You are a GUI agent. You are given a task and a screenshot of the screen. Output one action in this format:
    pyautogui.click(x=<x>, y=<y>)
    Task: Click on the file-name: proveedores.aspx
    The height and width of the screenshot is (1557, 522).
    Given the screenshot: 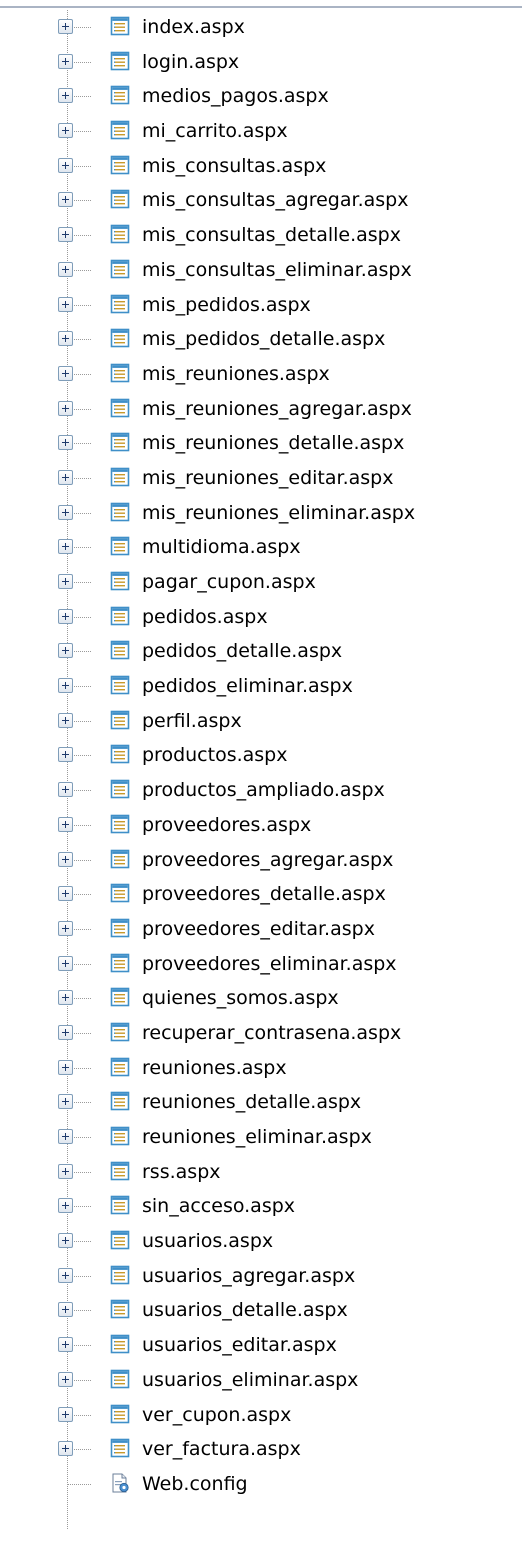 What is the action you would take?
    pyautogui.click(x=227, y=824)
    